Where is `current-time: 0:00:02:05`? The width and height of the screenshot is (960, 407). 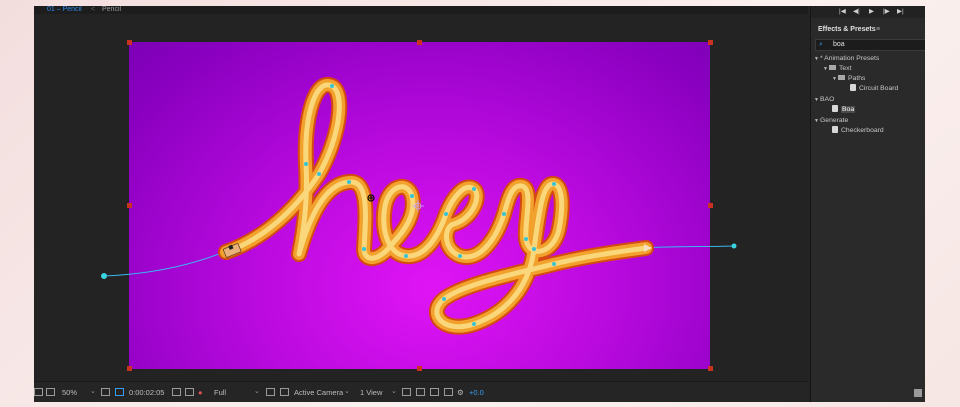
current-time: 0:00:02:05 is located at coordinates (146, 392).